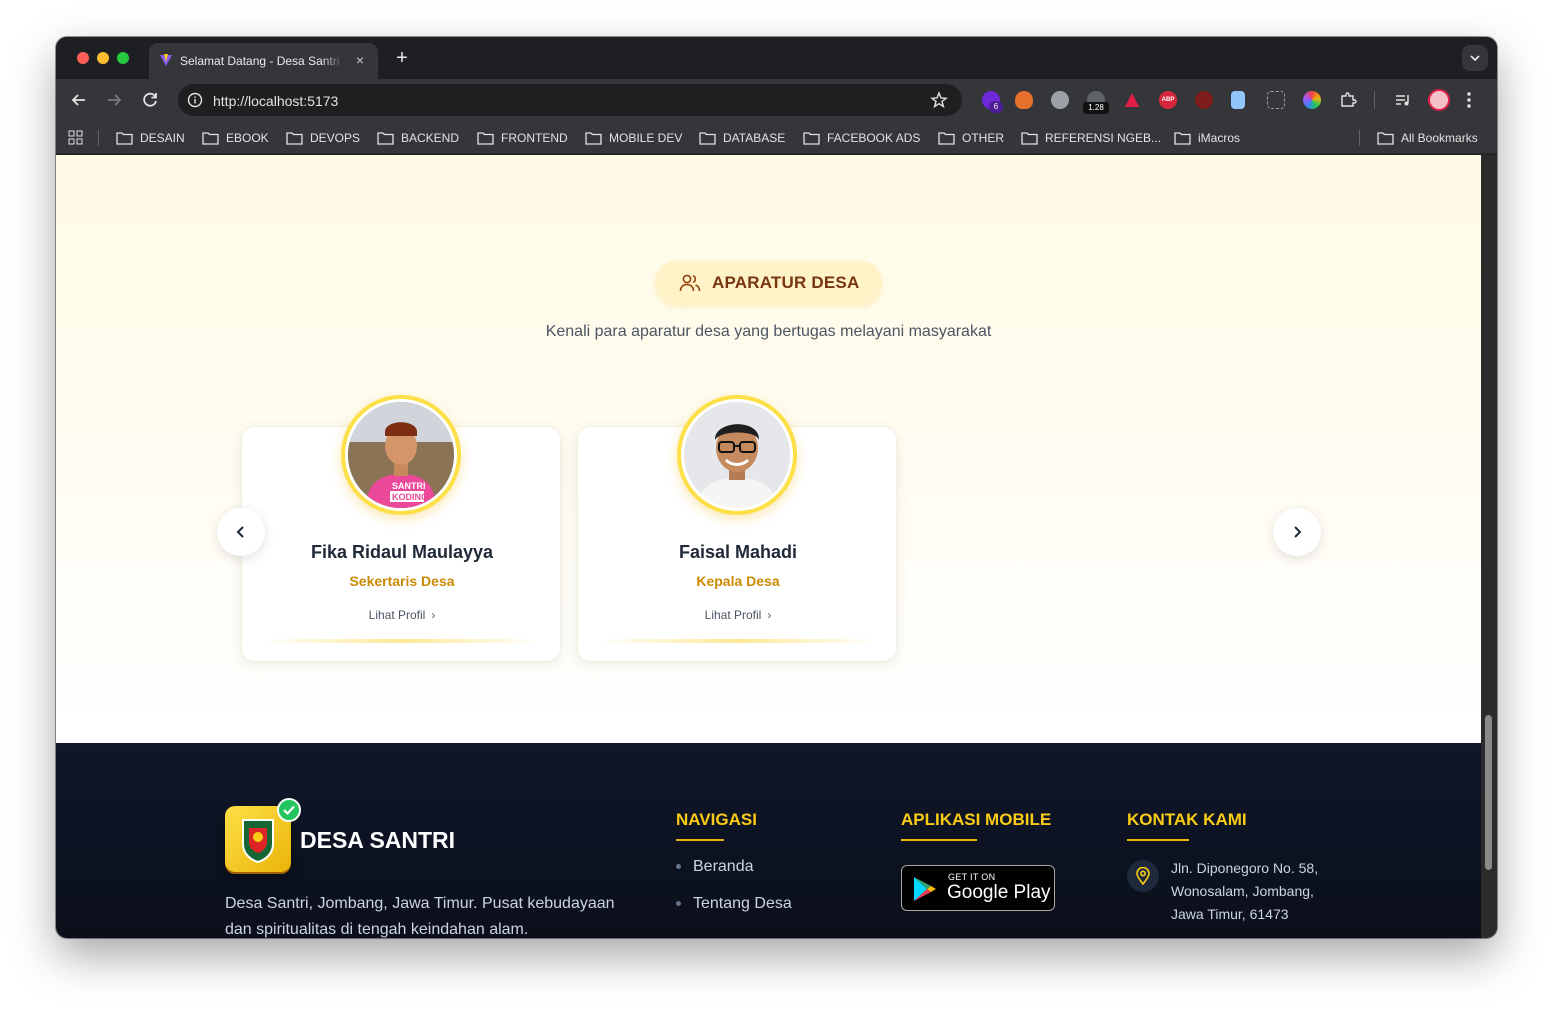 The image size is (1552, 1012). I want to click on back-arrow-icon, so click(79, 100).